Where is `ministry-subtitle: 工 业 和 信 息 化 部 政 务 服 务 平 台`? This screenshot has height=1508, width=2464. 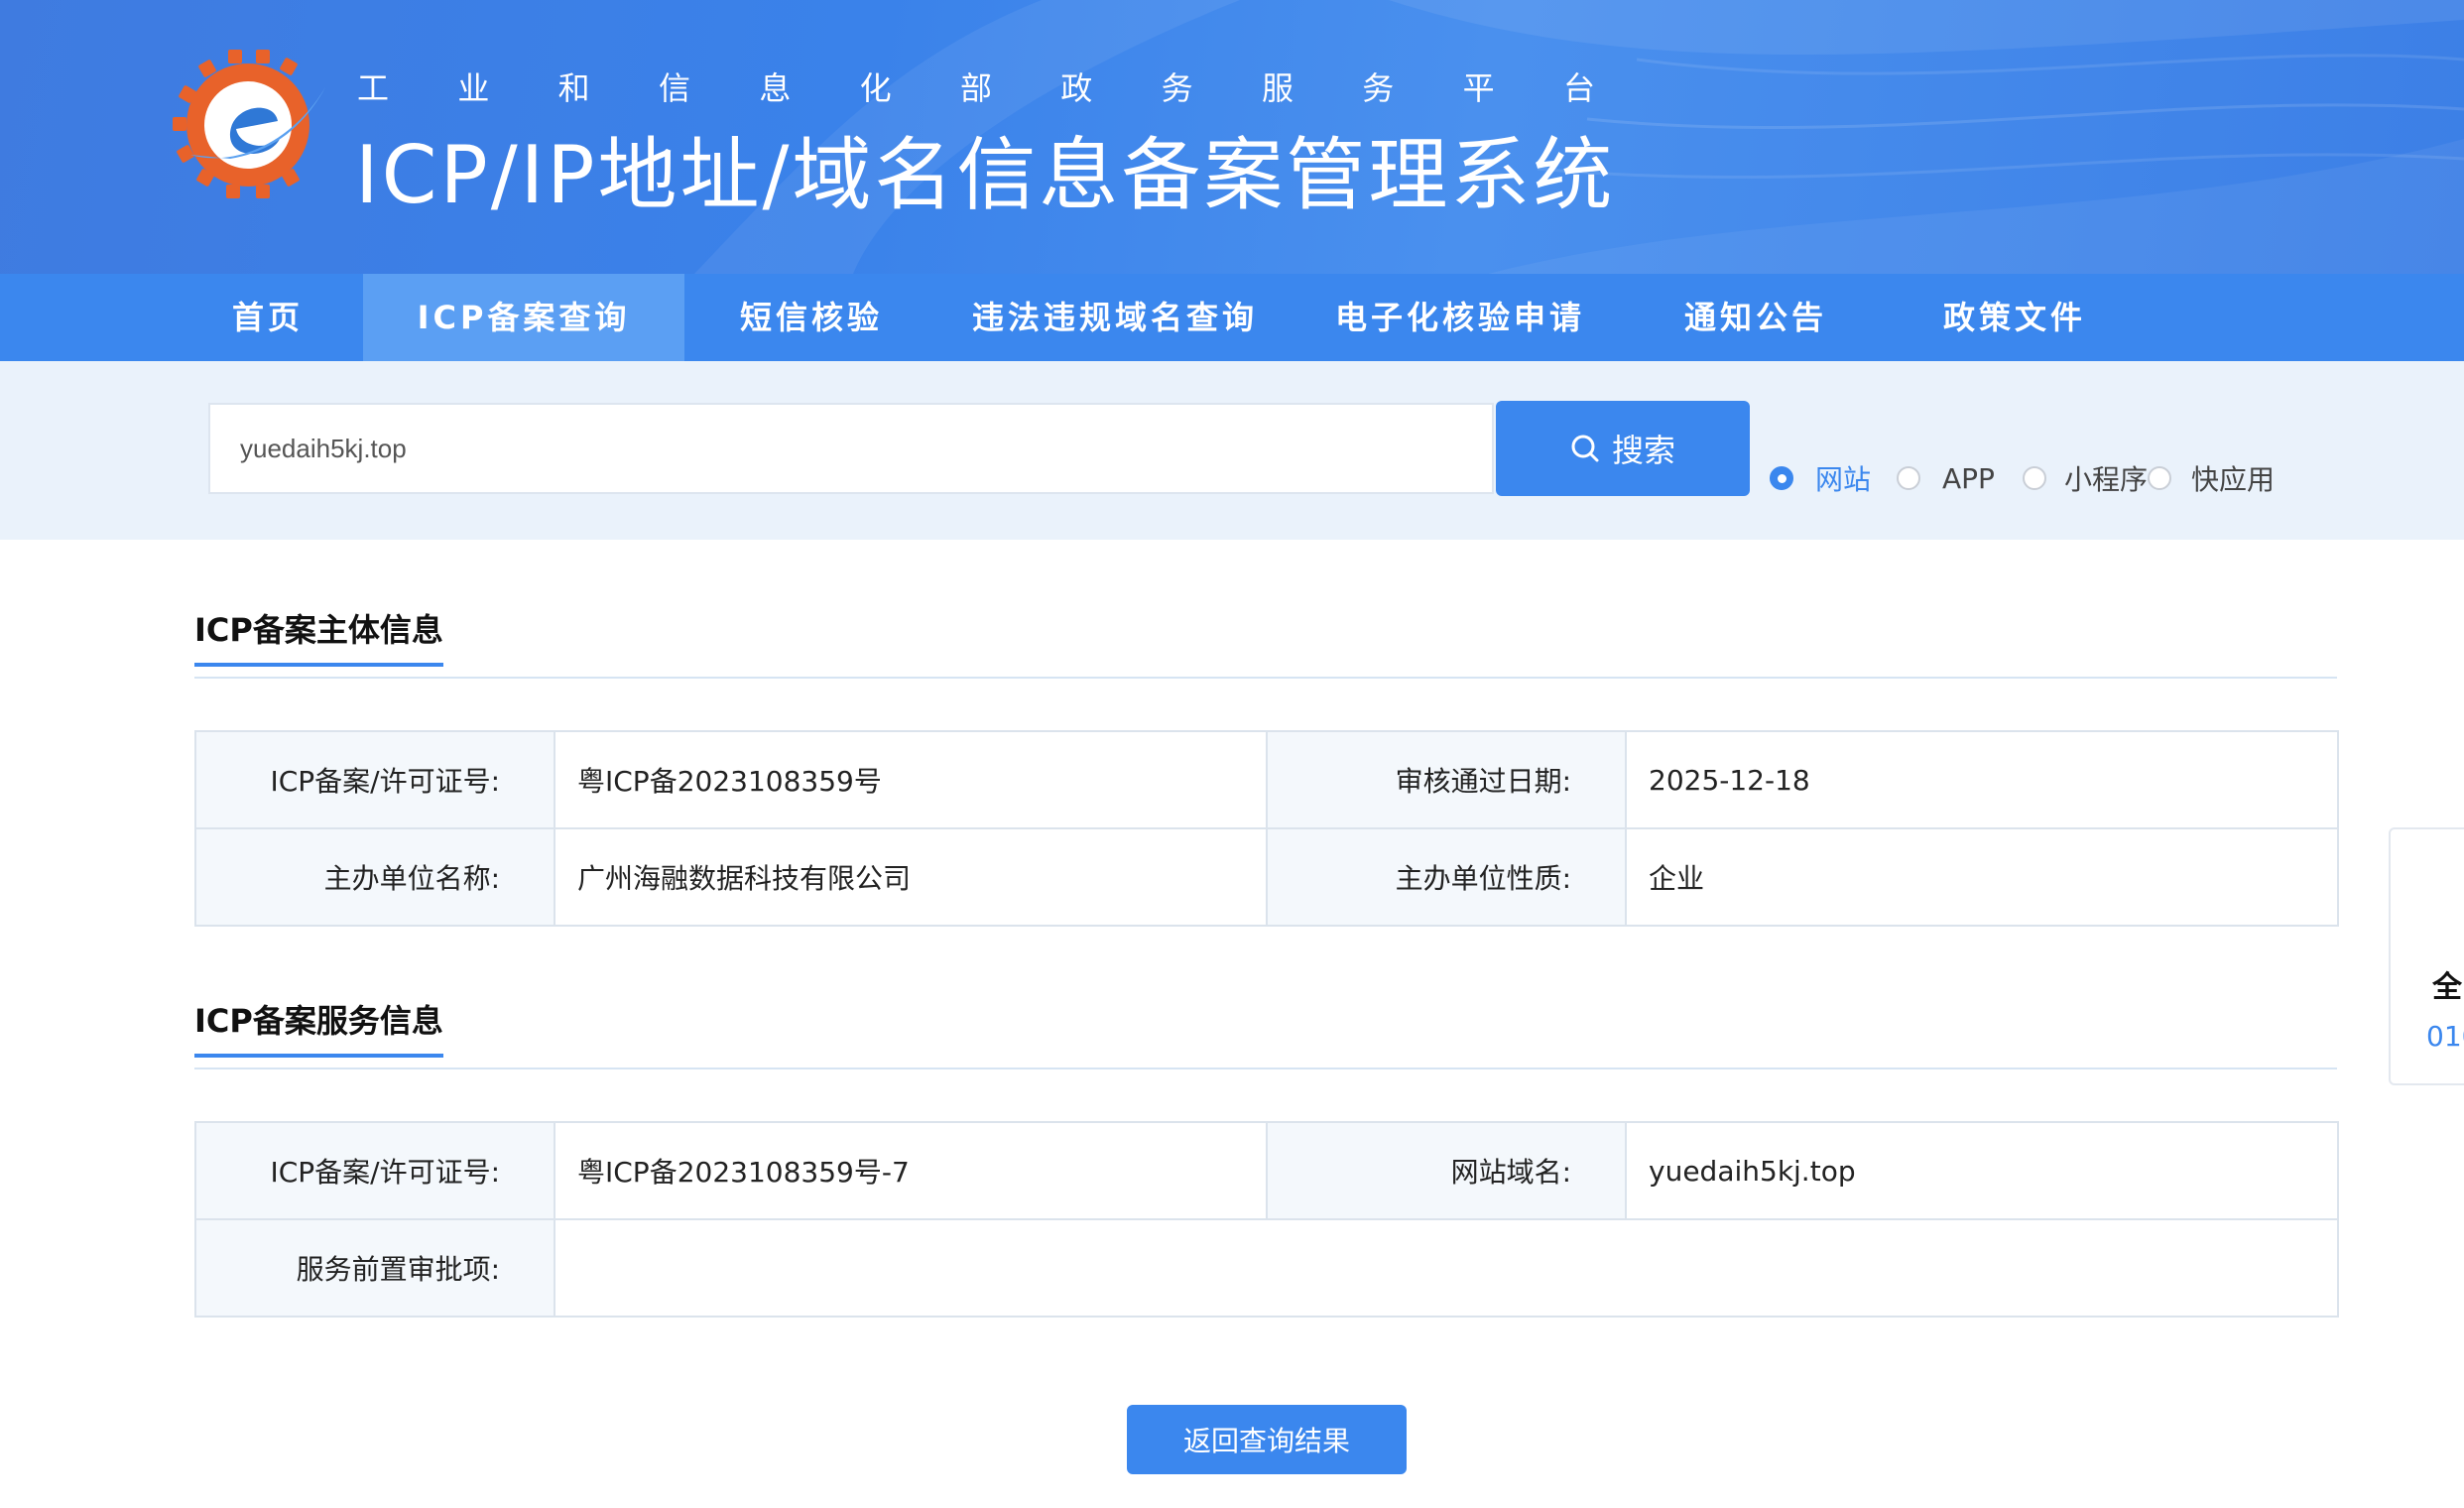
ministry-subtitle: 工 业 和 信 息 化 部 政 务 服 务 平 台 is located at coordinates (977, 86).